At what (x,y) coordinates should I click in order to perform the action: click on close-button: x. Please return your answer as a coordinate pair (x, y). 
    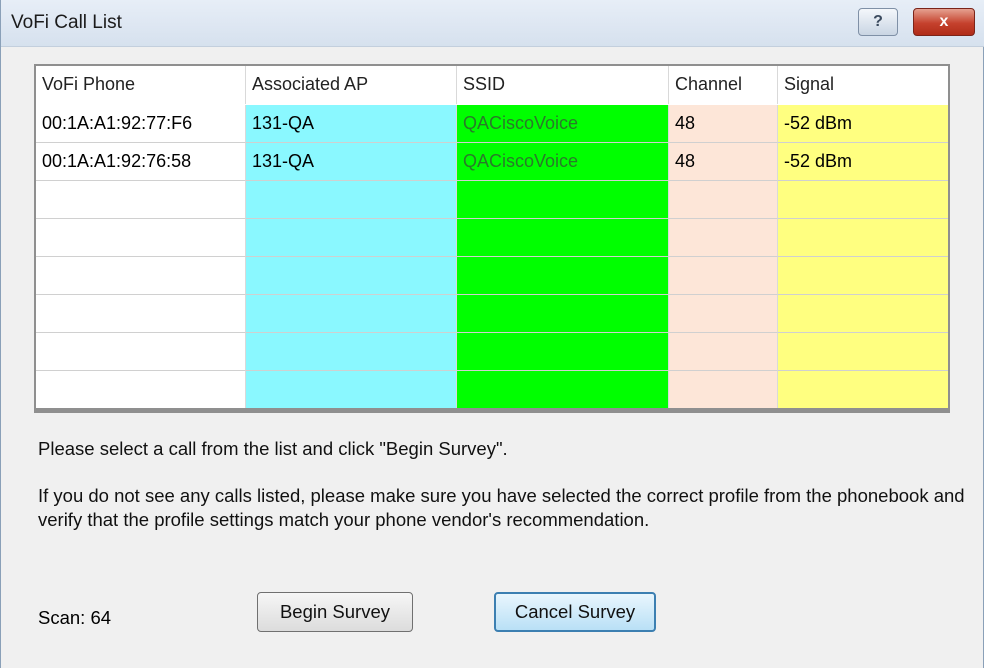
    Looking at the image, I should click on (944, 22).